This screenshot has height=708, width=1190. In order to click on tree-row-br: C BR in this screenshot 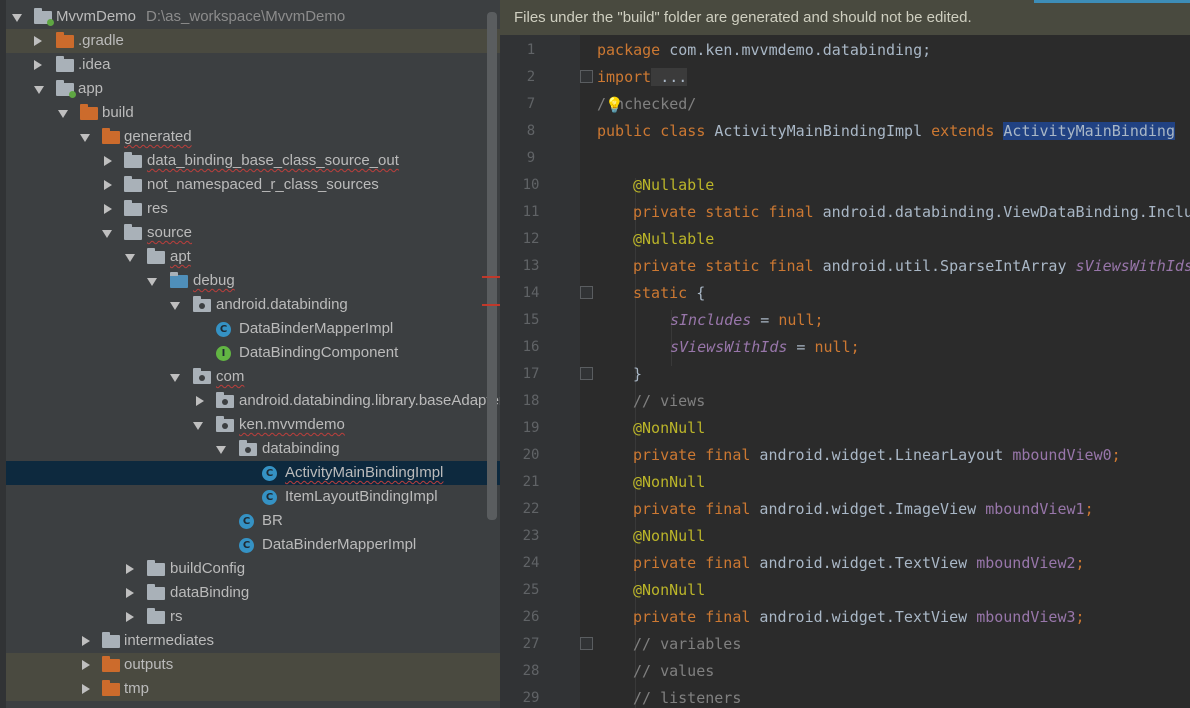, I will do `click(253, 521)`.